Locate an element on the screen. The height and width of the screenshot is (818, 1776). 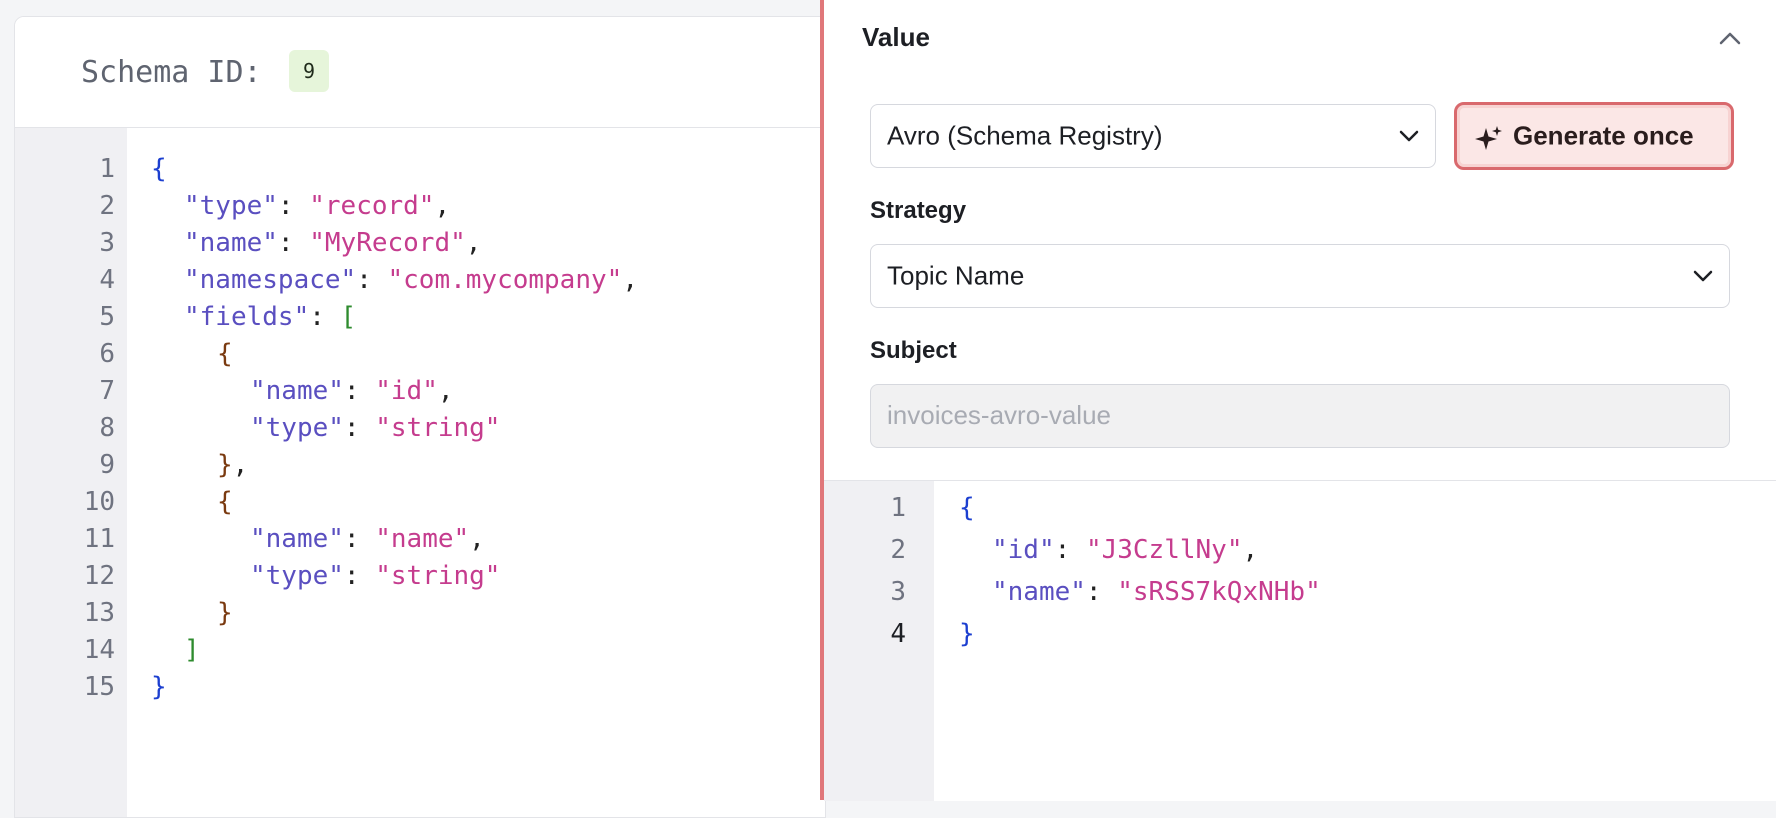
line-number: 13 is located at coordinates (99, 613).